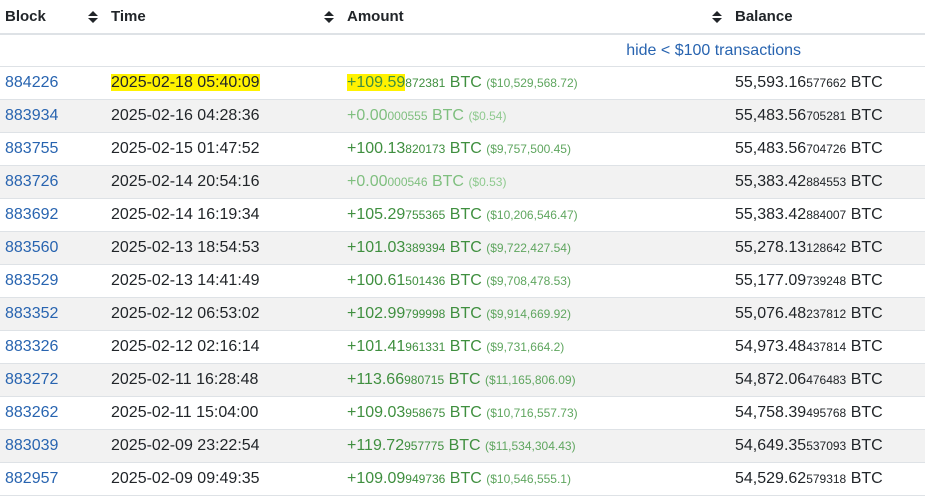  What do you see at coordinates (826, 149) in the screenshot?
I see `balance-fraction: 704726` at bounding box center [826, 149].